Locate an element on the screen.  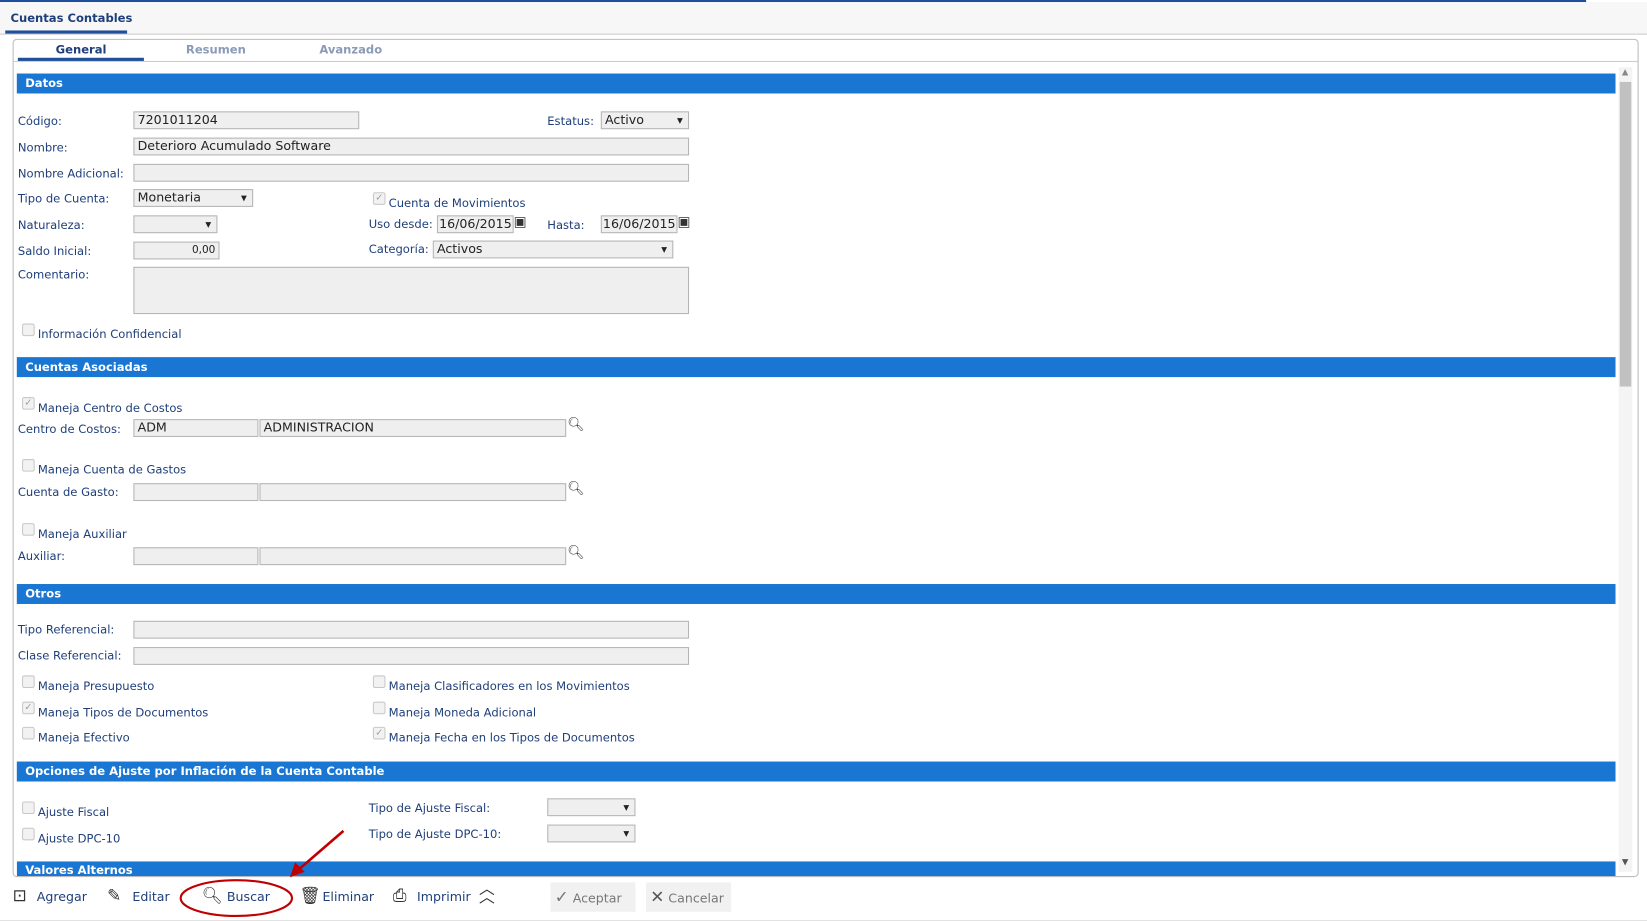
annotation-arrowhead is located at coordinates (297, 870).